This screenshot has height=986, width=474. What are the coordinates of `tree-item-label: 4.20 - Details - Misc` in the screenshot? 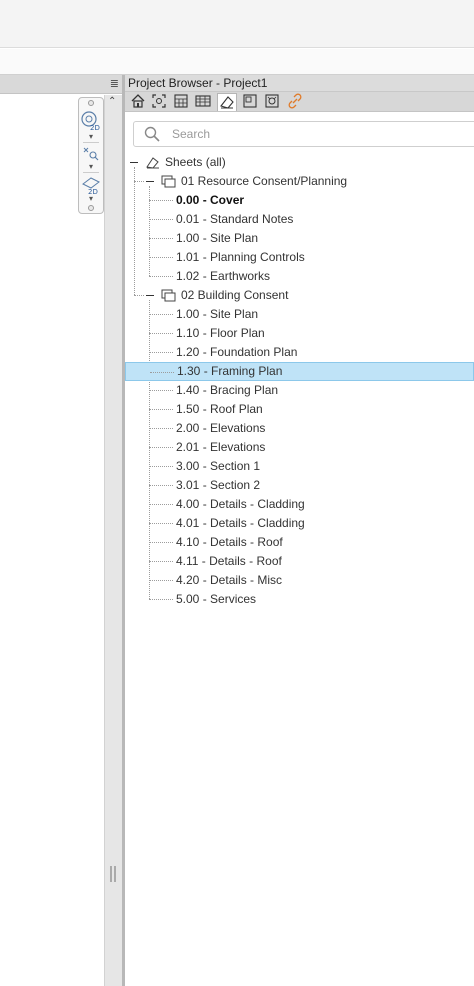 It's located at (229, 580).